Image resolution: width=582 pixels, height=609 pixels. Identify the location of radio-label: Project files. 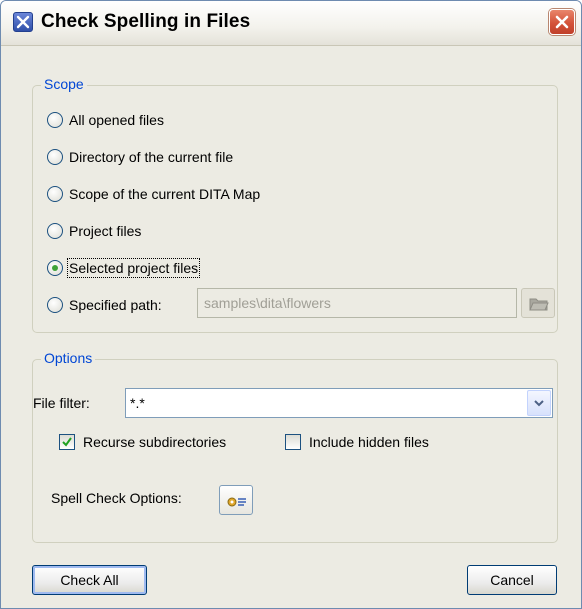
(105, 231).